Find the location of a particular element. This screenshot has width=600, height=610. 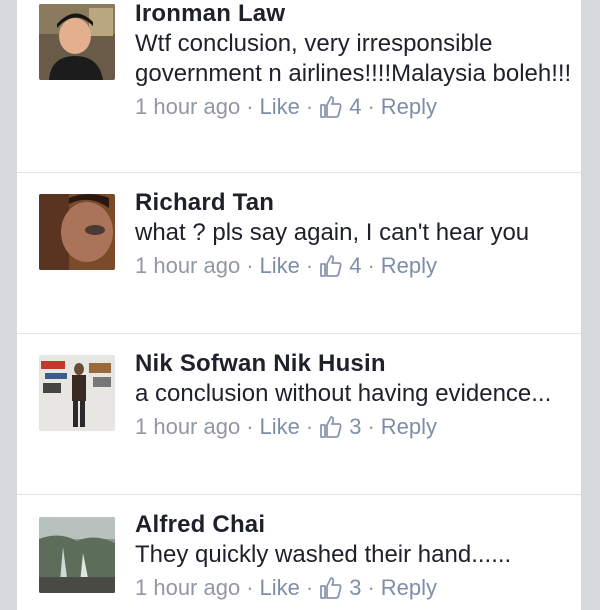

commenter-name: Ironman Law is located at coordinates (355, 14).